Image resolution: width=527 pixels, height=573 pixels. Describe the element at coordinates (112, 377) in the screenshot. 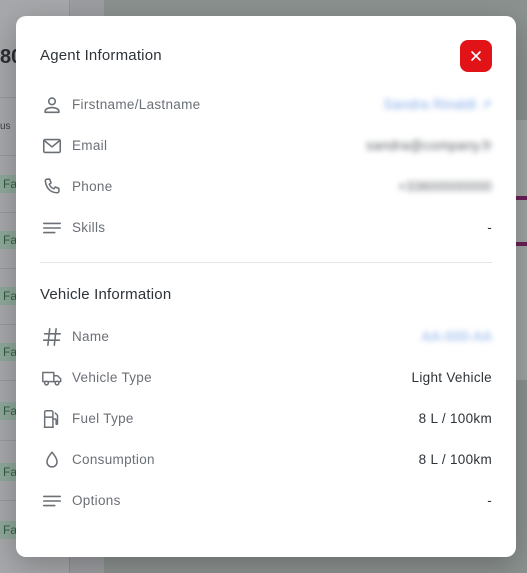

I see `row-label: Vehicle Type` at that location.